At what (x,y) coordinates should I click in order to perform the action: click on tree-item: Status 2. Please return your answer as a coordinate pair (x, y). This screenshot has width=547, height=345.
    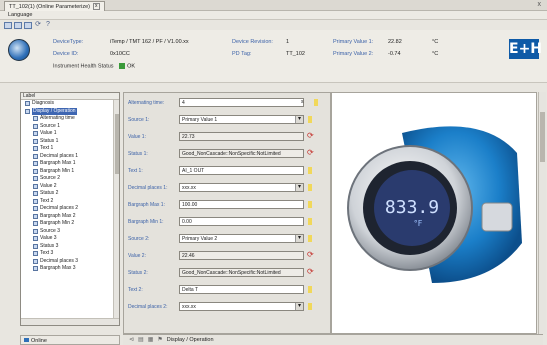
    Looking at the image, I should click on (70, 194).